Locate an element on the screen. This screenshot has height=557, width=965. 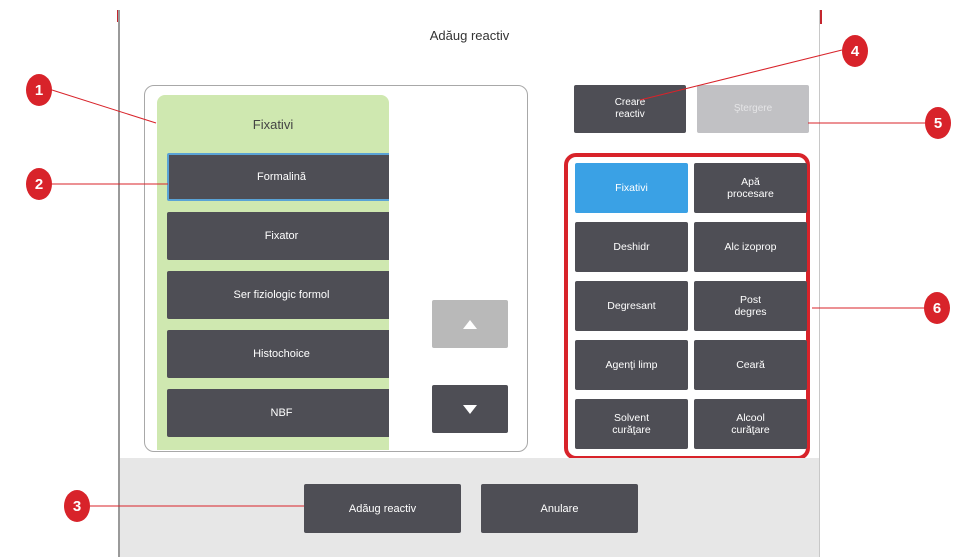
callout-1: 1 is located at coordinates (39, 90).